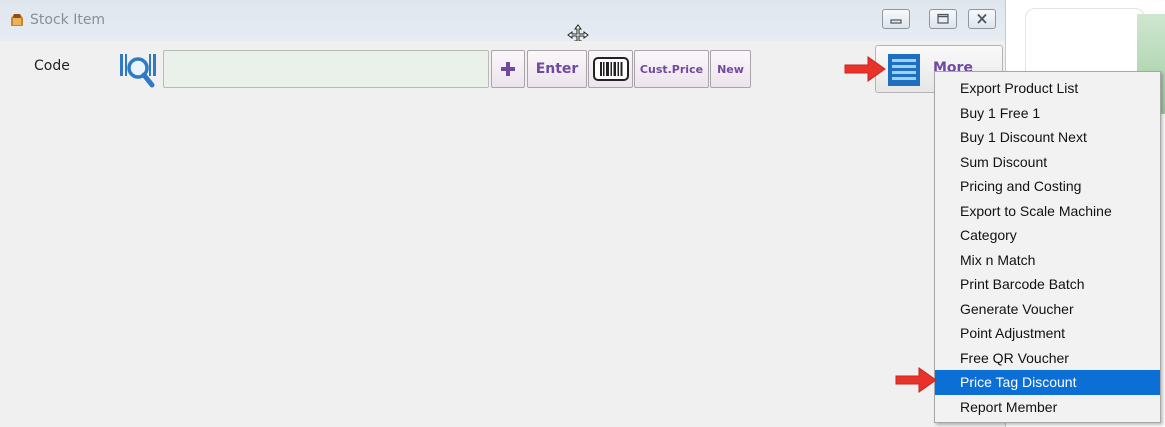 The height and width of the screenshot is (427, 1165). I want to click on menu-item-generate-voucher: Generate Voucher, so click(1047, 309).